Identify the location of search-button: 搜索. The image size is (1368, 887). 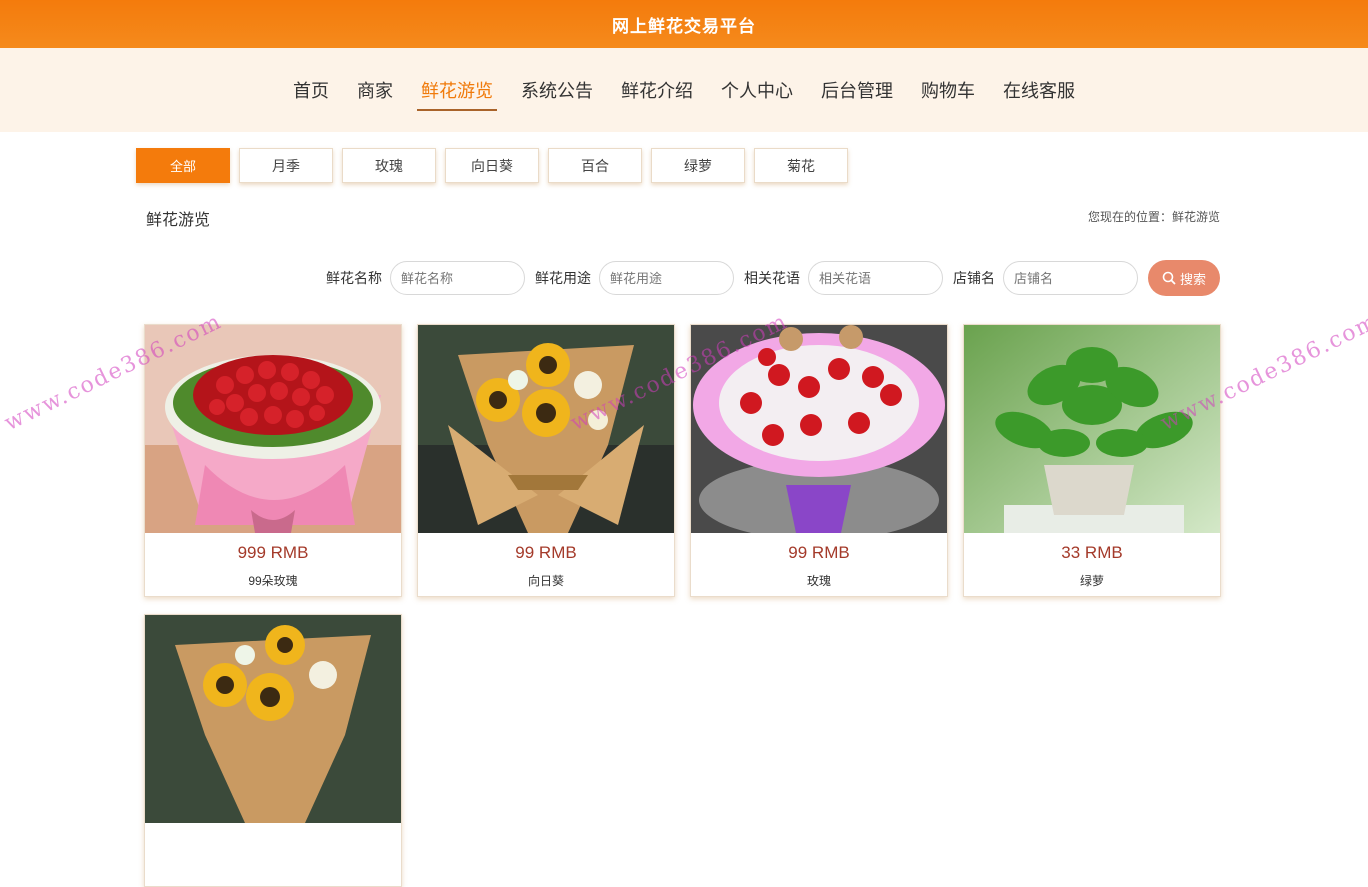
(1184, 278).